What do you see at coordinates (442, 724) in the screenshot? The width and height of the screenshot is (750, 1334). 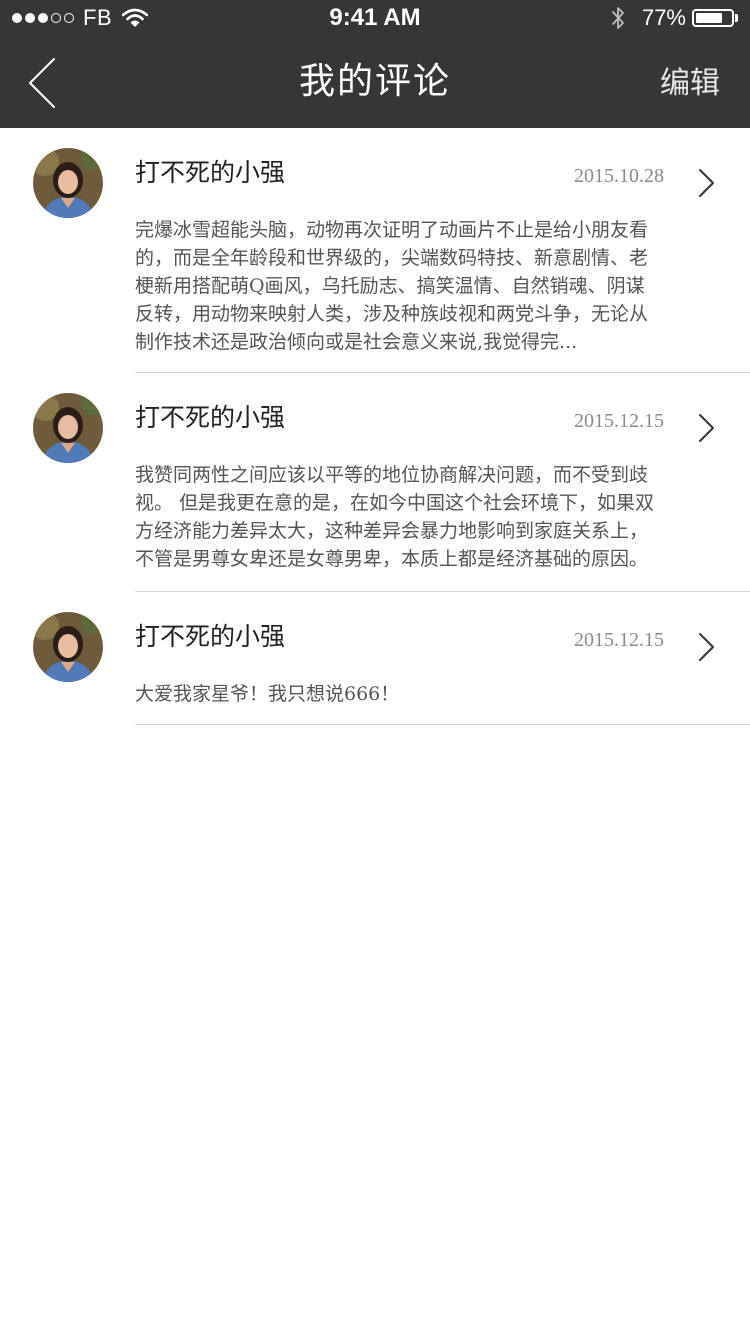 I see `row-divider` at bounding box center [442, 724].